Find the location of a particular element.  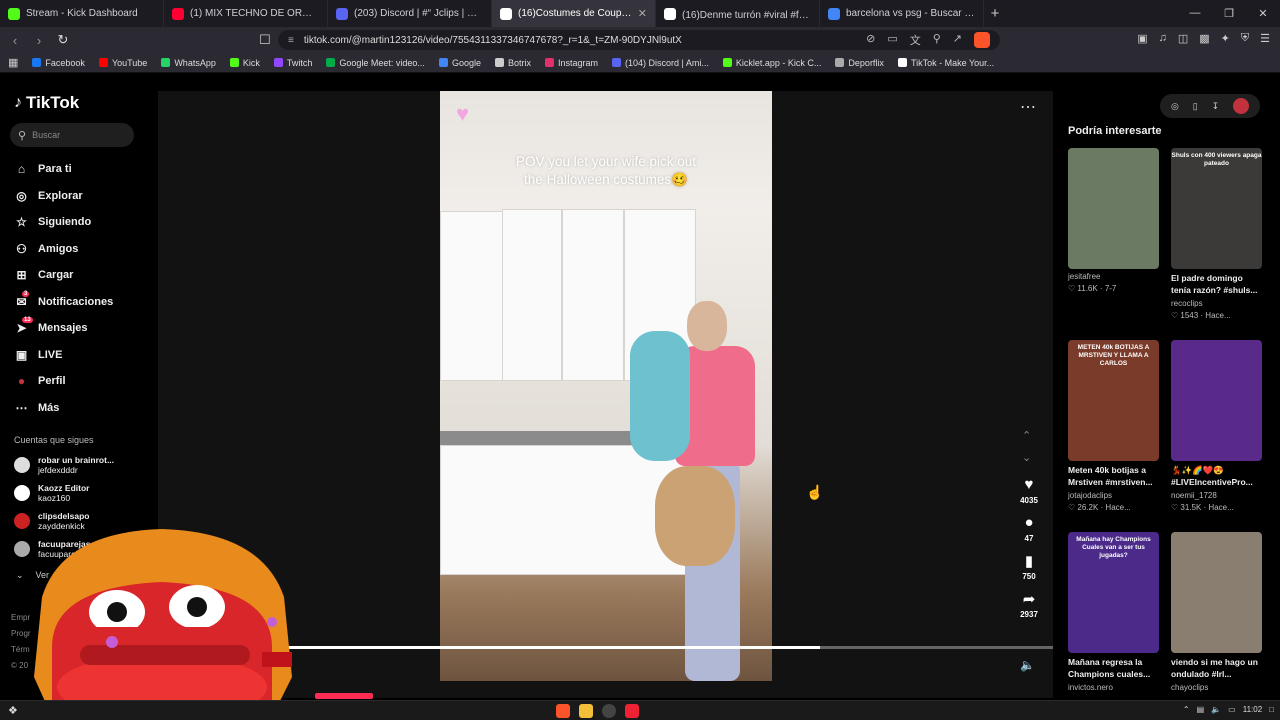

music-icon: ♫ is located at coordinates (1163, 38).